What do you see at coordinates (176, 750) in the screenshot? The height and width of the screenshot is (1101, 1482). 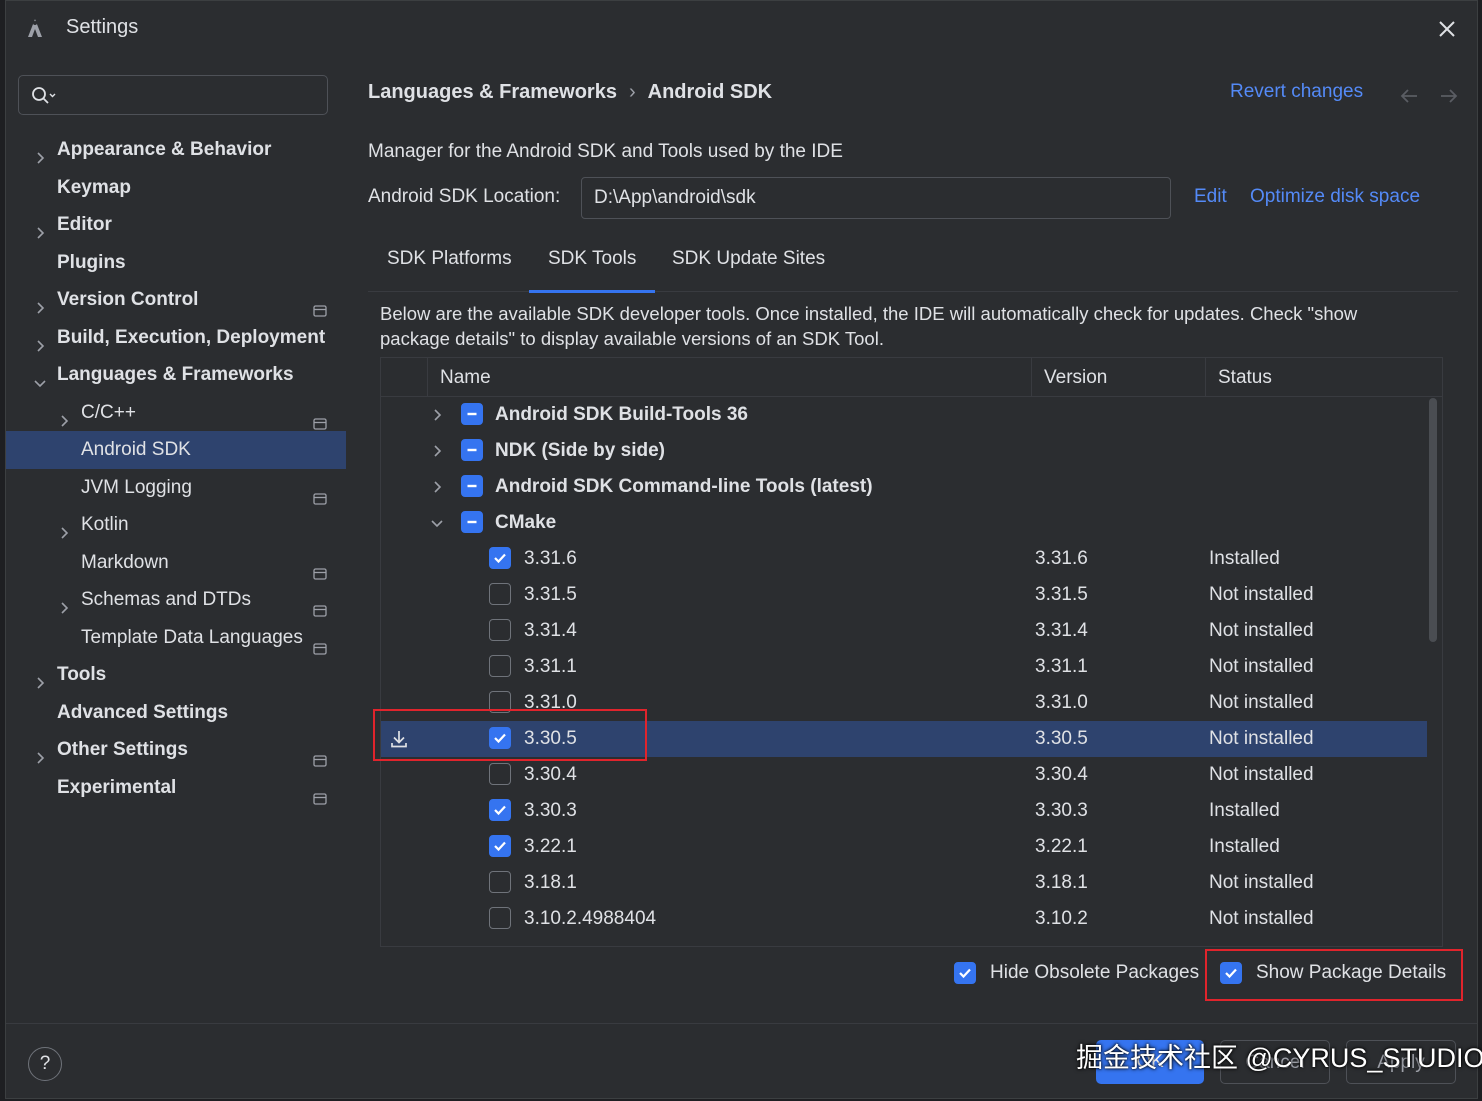 I see `sidebar-item-other-settings: Other Settings` at bounding box center [176, 750].